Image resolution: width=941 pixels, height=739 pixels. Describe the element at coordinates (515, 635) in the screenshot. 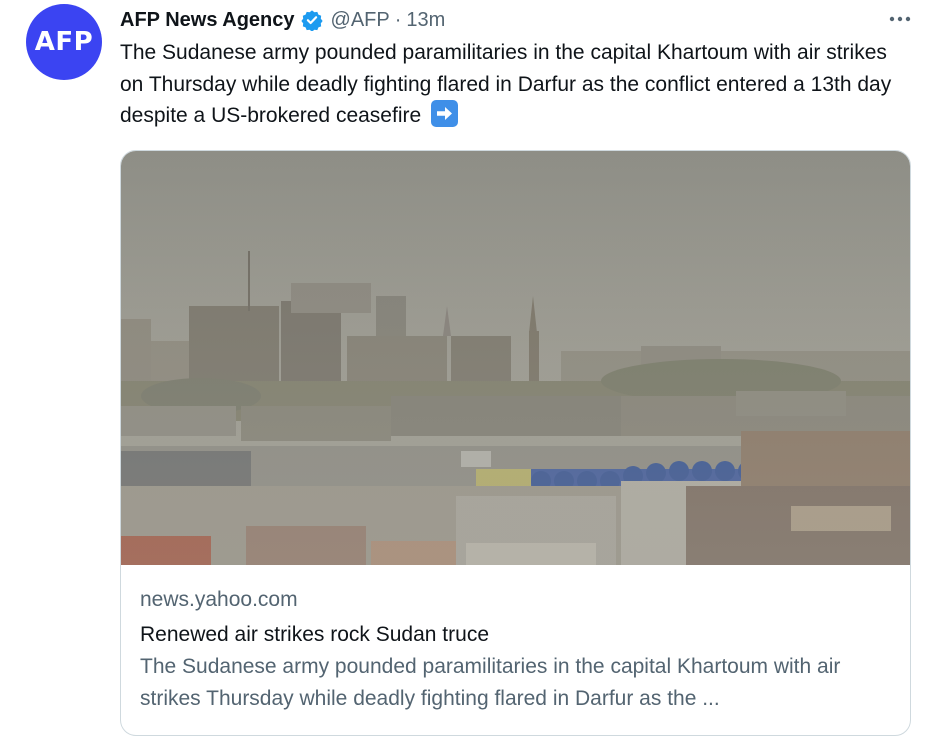

I see `link-title: Renewed air strikes rock Sudan truce` at that location.